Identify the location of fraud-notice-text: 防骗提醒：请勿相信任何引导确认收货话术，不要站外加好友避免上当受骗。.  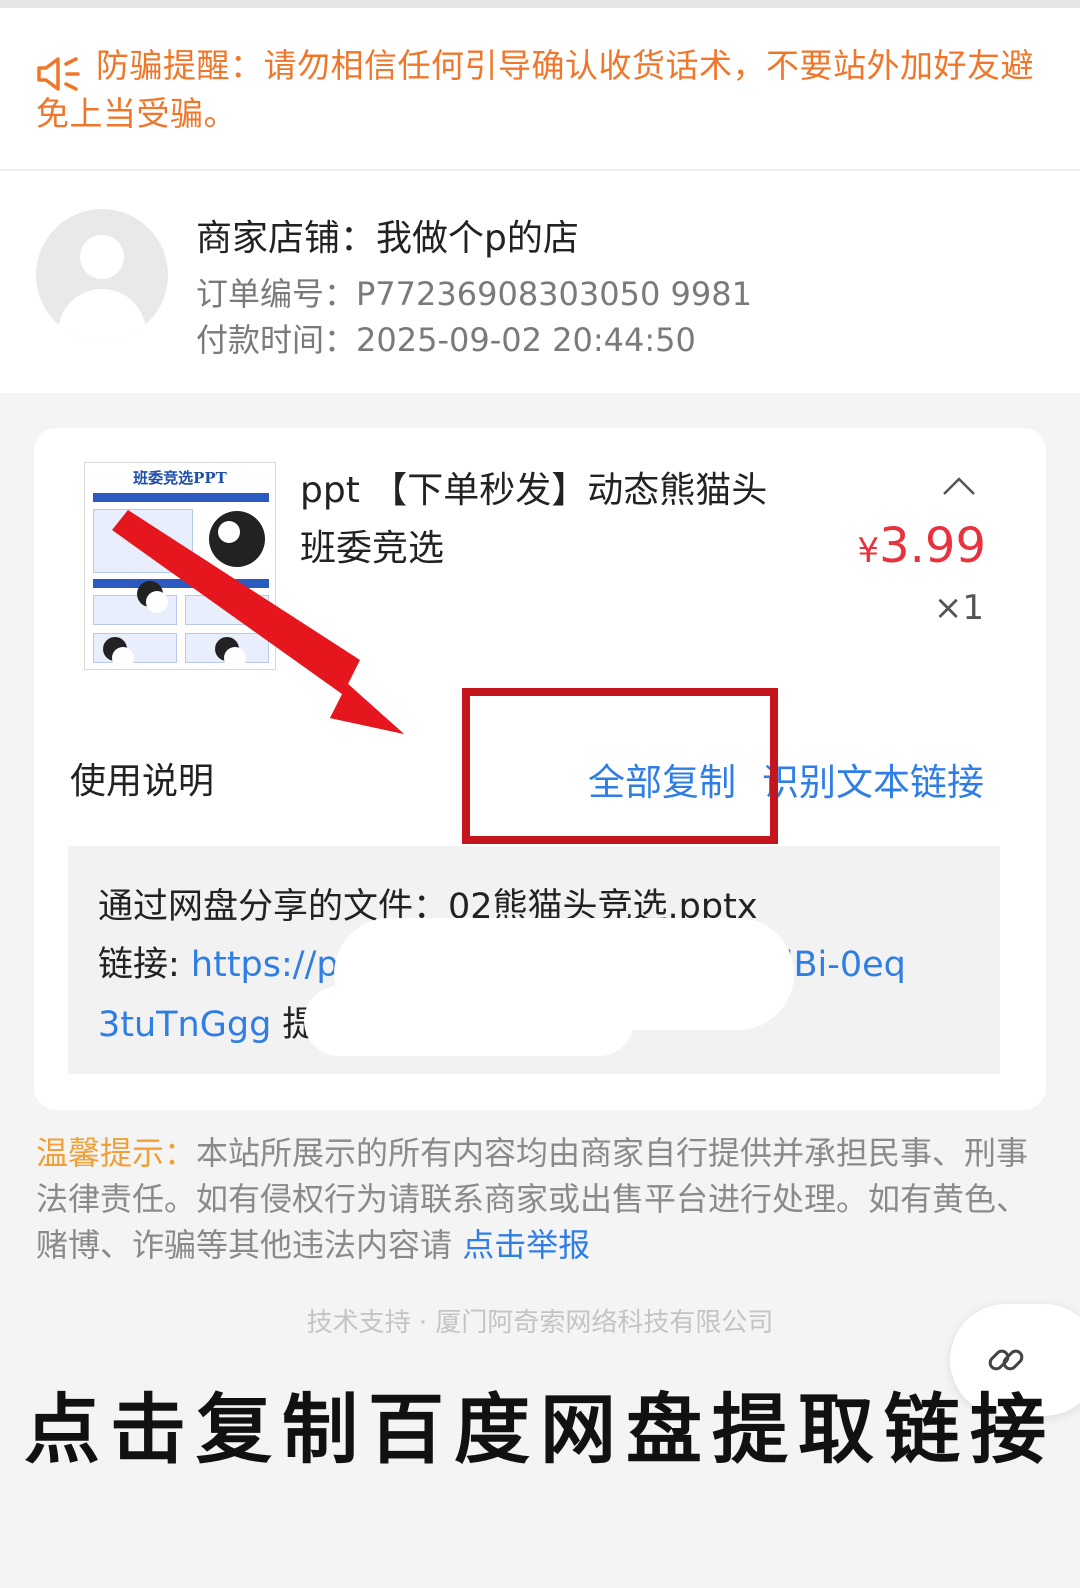
(535, 89).